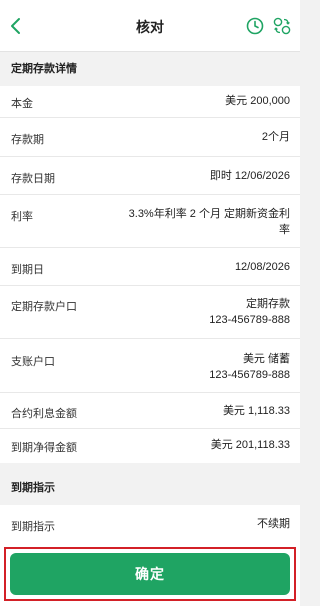 This screenshot has width=320, height=606. Describe the element at coordinates (249, 176) in the screenshot. I see `deposit-date-value: 即时 12/06/2026` at that location.